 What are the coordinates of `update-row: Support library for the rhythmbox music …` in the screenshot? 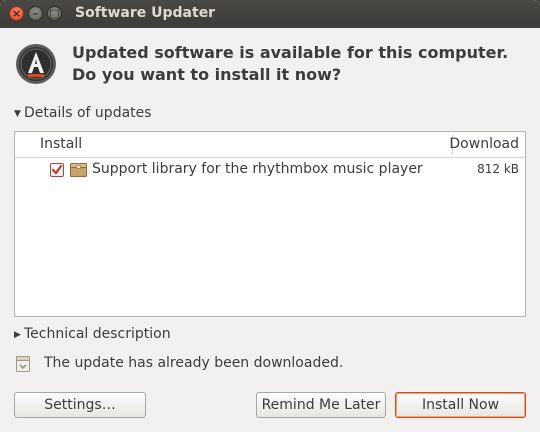 It's located at (270, 170).